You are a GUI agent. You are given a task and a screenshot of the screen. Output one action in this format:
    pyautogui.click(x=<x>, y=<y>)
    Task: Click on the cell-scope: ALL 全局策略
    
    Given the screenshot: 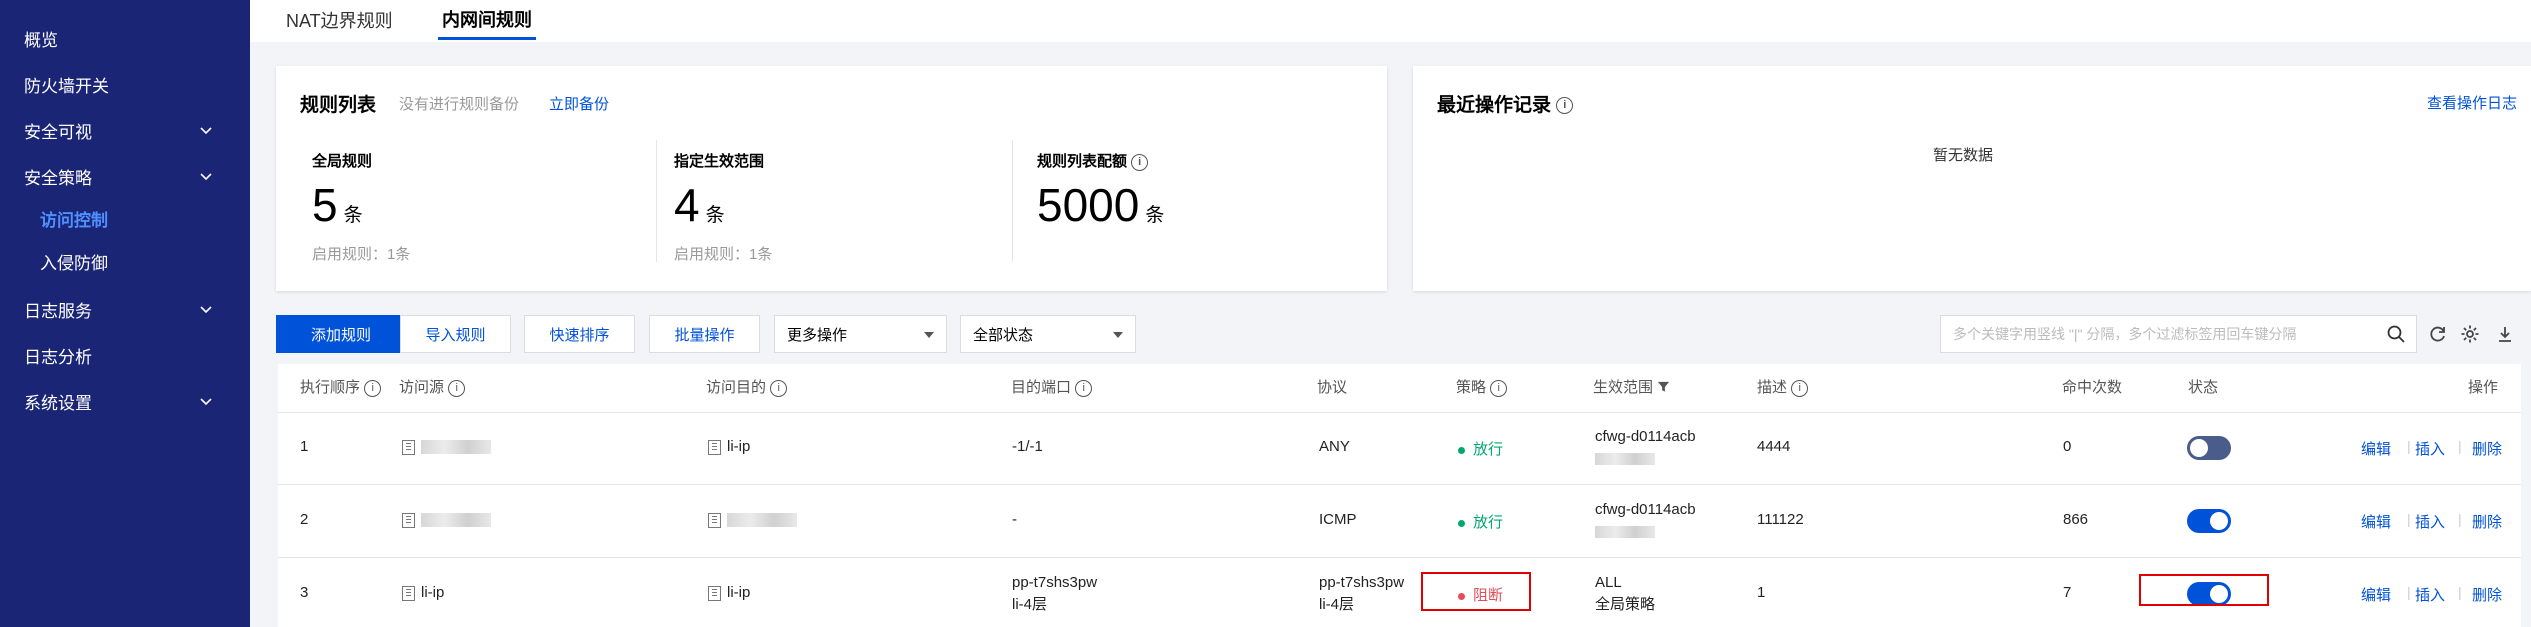 What is the action you would take?
    pyautogui.click(x=1625, y=594)
    